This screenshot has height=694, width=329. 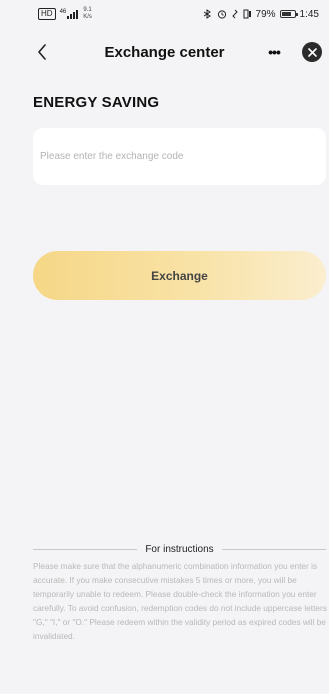 I want to click on signal-label: 46, so click(x=63, y=12).